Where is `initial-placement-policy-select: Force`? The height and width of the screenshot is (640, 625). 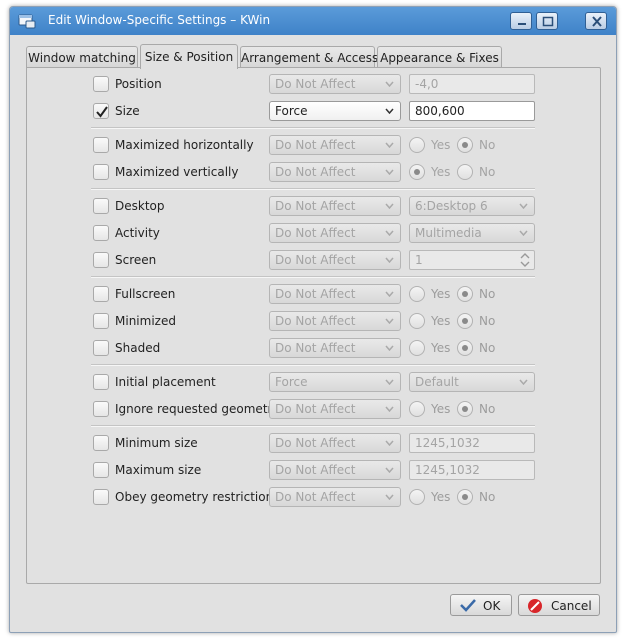 initial-placement-policy-select: Force is located at coordinates (335, 382).